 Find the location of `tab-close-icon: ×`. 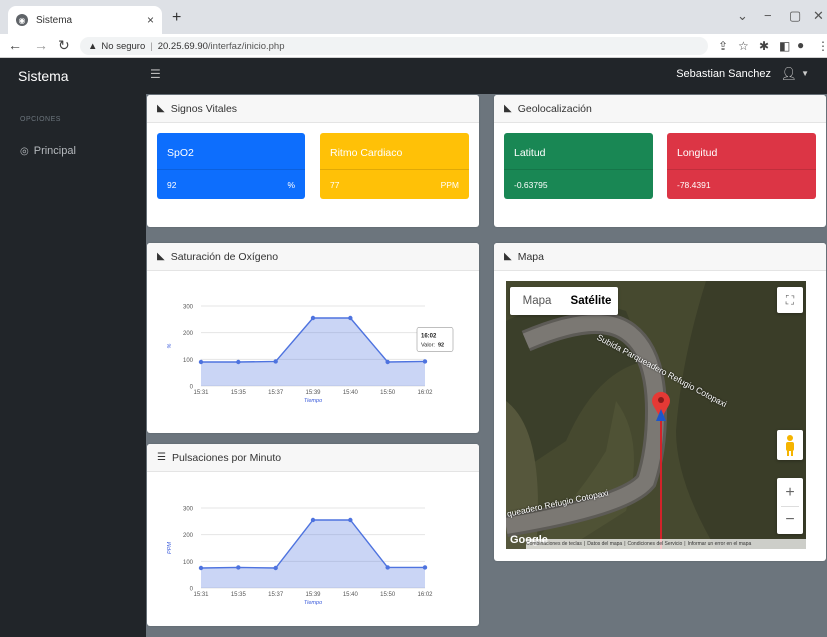

tab-close-icon: × is located at coordinates (150, 20).